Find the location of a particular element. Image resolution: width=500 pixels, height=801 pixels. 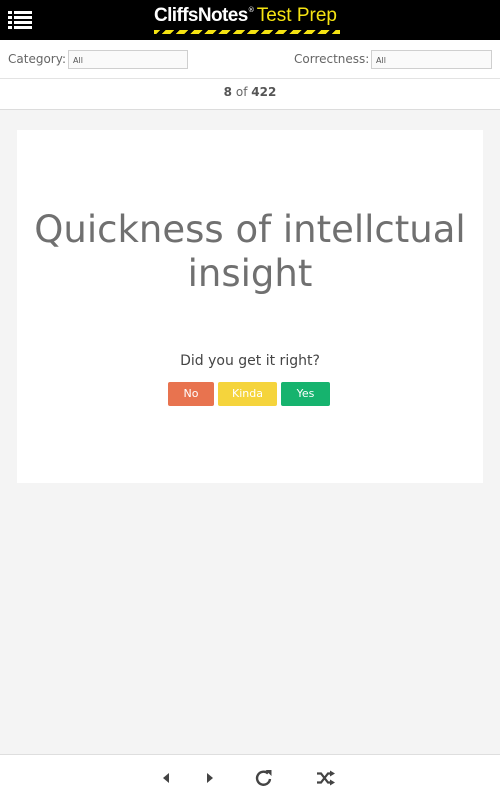

category-select: All is located at coordinates (128, 59).